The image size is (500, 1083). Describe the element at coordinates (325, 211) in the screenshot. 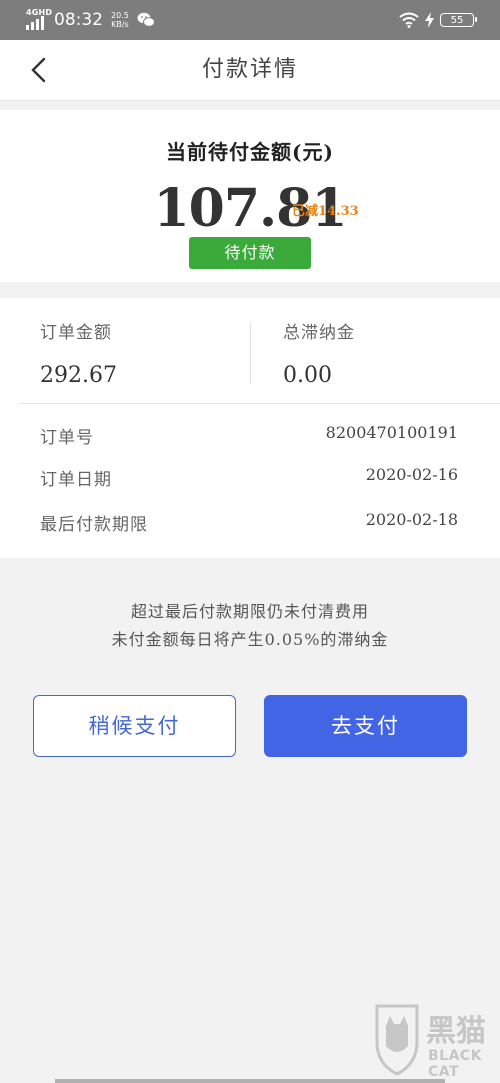

I see `reduced-amount: 已减14.33` at that location.